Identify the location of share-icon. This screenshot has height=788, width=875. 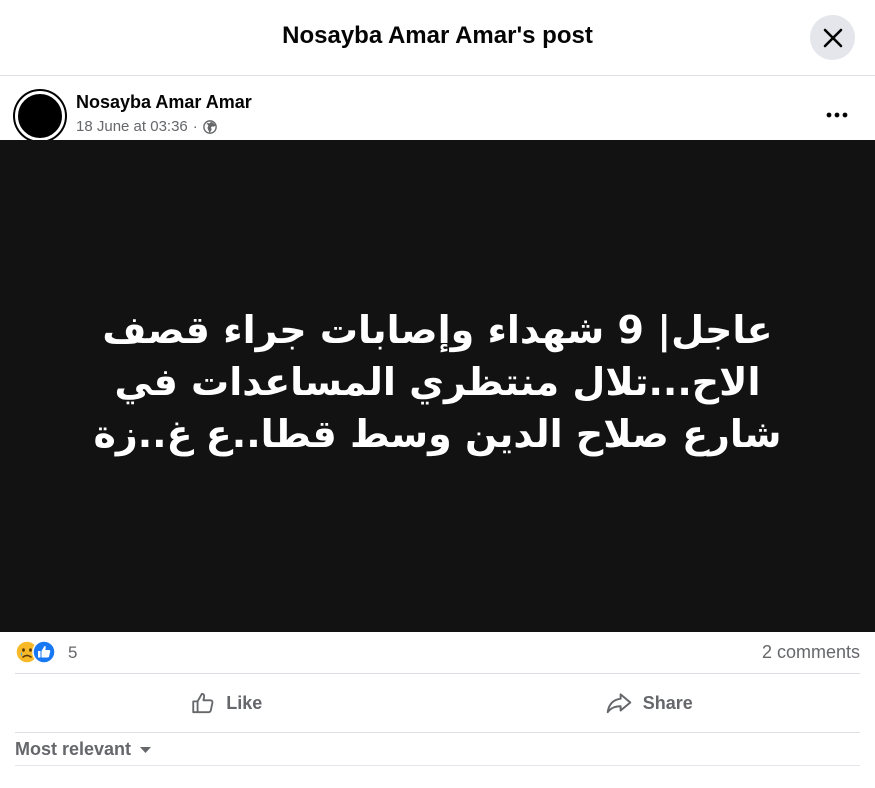
(619, 703).